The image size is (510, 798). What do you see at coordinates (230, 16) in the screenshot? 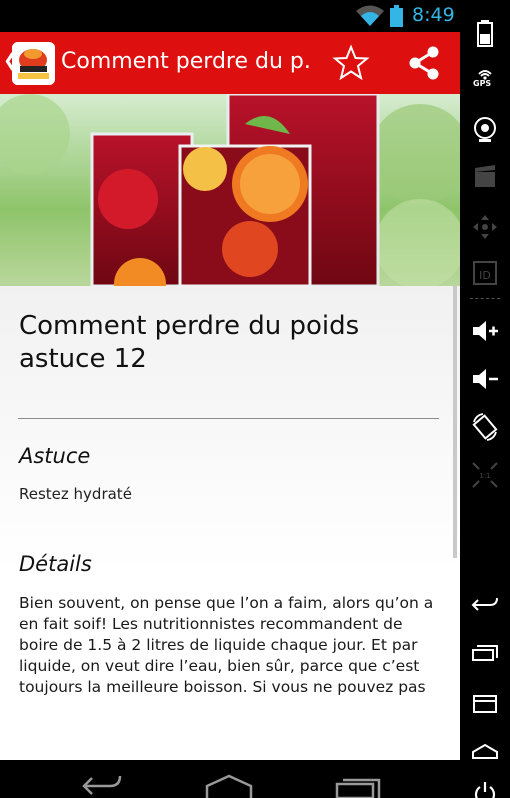
I see `status-bar: 8:49` at bounding box center [230, 16].